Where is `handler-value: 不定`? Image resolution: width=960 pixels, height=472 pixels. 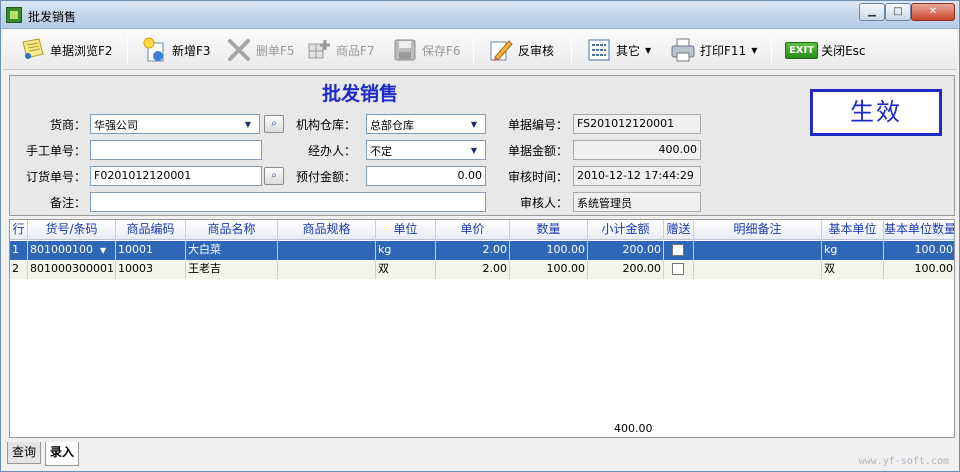 handler-value: 不定 is located at coordinates (381, 151).